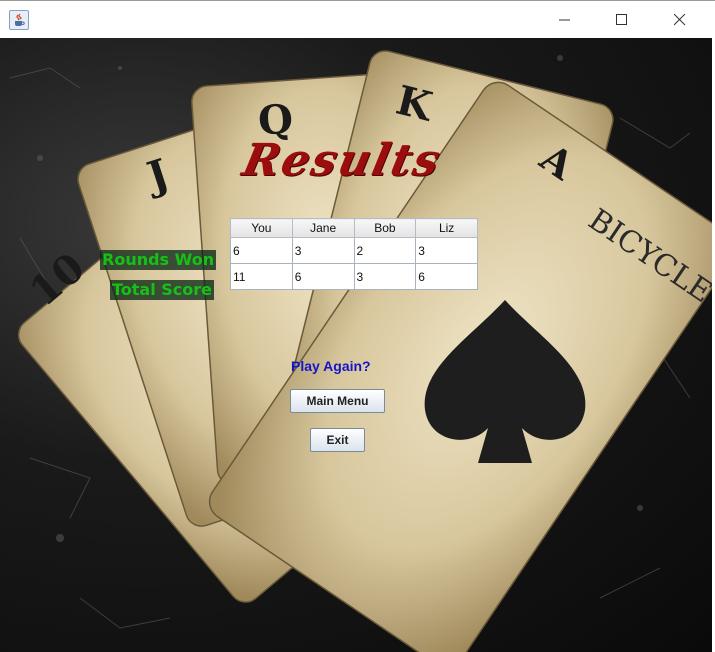 Image resolution: width=715 pixels, height=652 pixels. Describe the element at coordinates (331, 366) in the screenshot. I see `play-again-prompt: Play Again?` at that location.